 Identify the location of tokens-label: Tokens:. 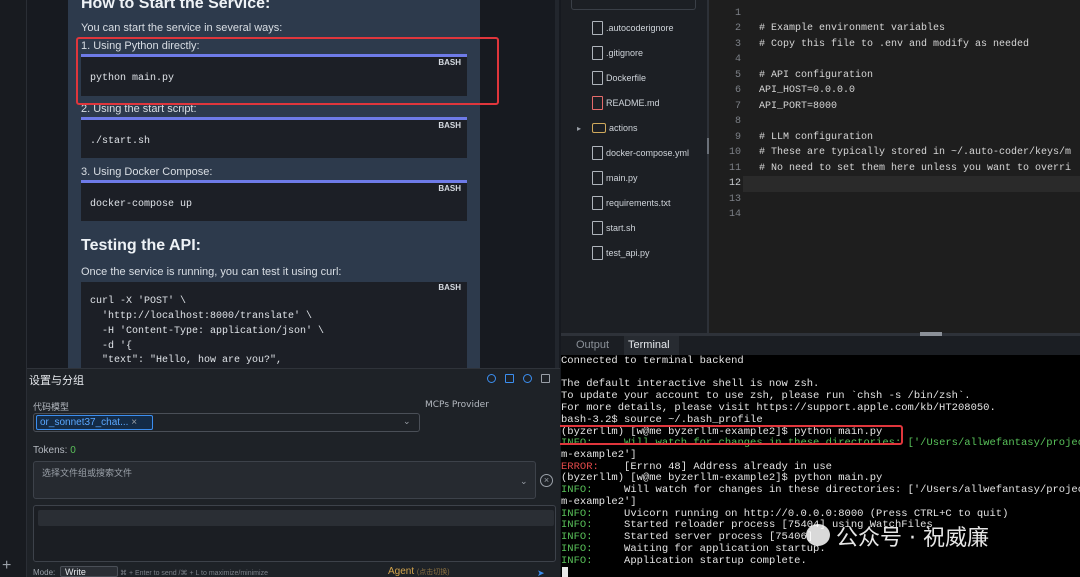
(50, 450).